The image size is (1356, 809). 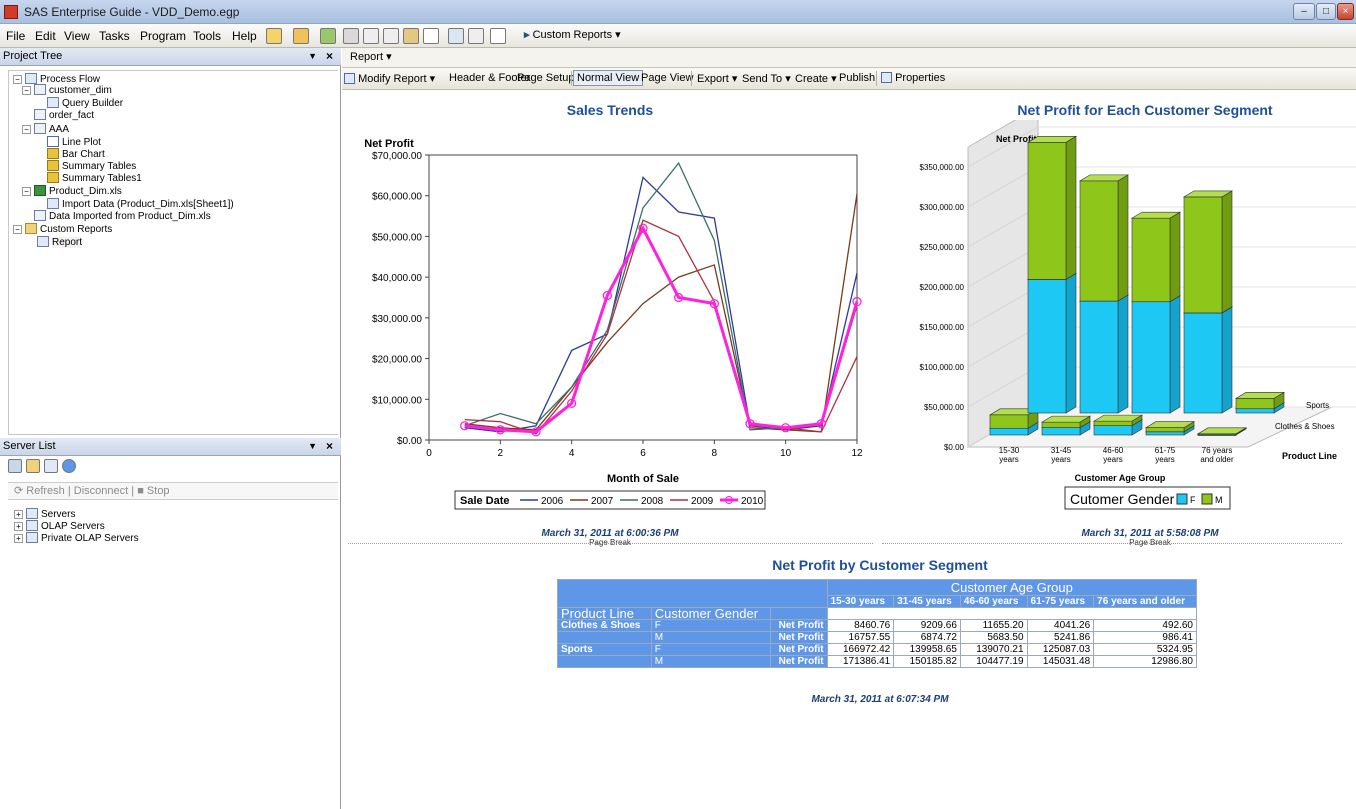 What do you see at coordinates (389, 144) in the screenshot?
I see `y-axis-label: Net Profit` at bounding box center [389, 144].